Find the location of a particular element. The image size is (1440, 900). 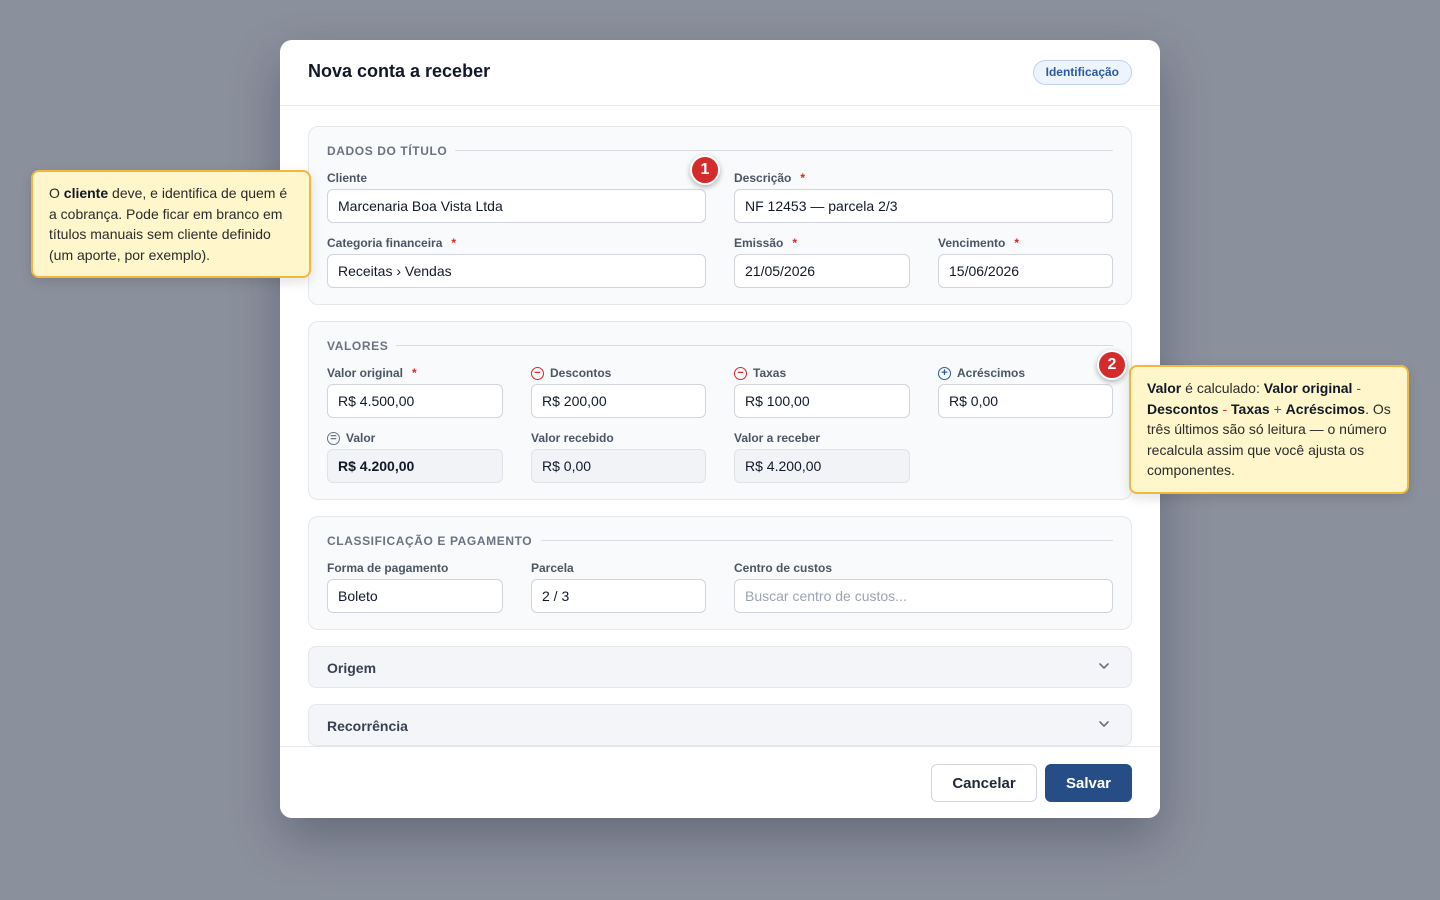

emissao-date-input is located at coordinates (822, 271).